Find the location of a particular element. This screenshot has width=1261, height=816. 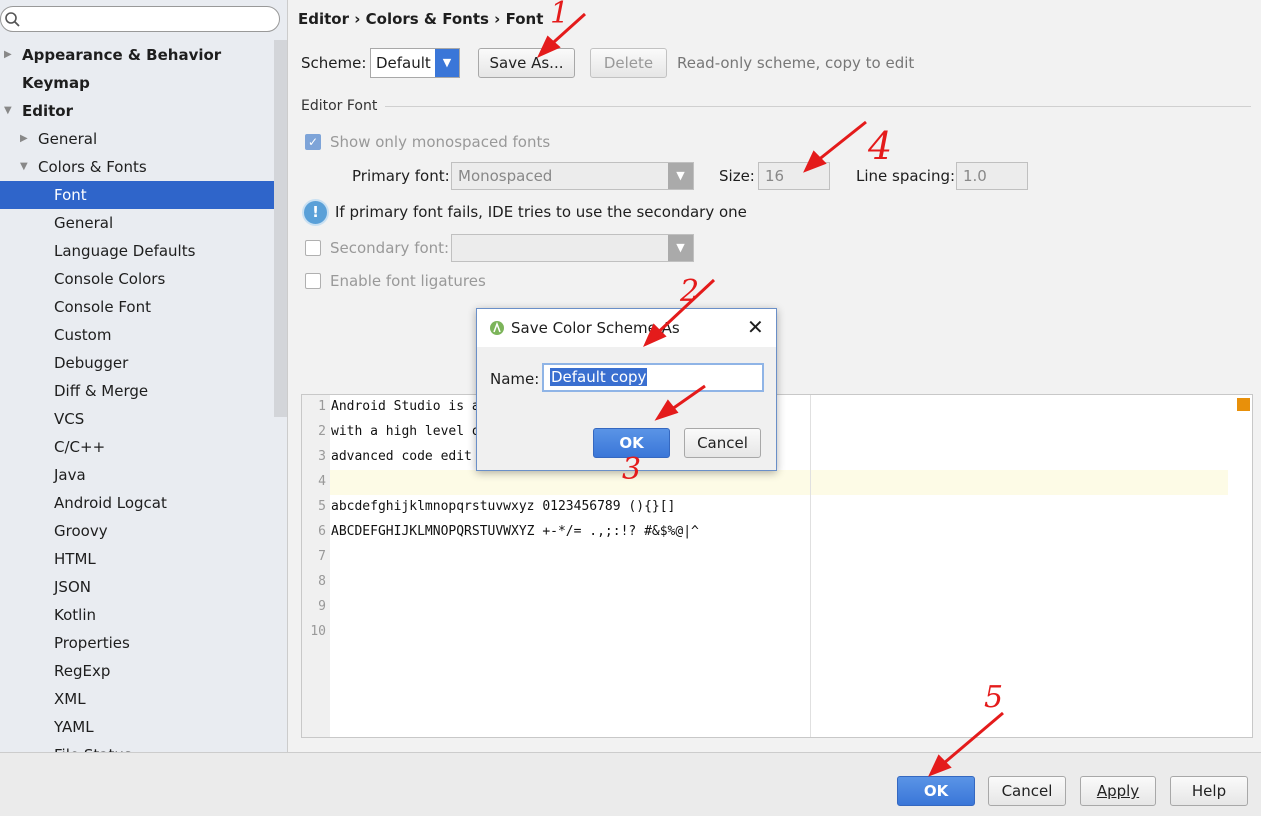

annotation-3: 3 is located at coordinates (632, 469).